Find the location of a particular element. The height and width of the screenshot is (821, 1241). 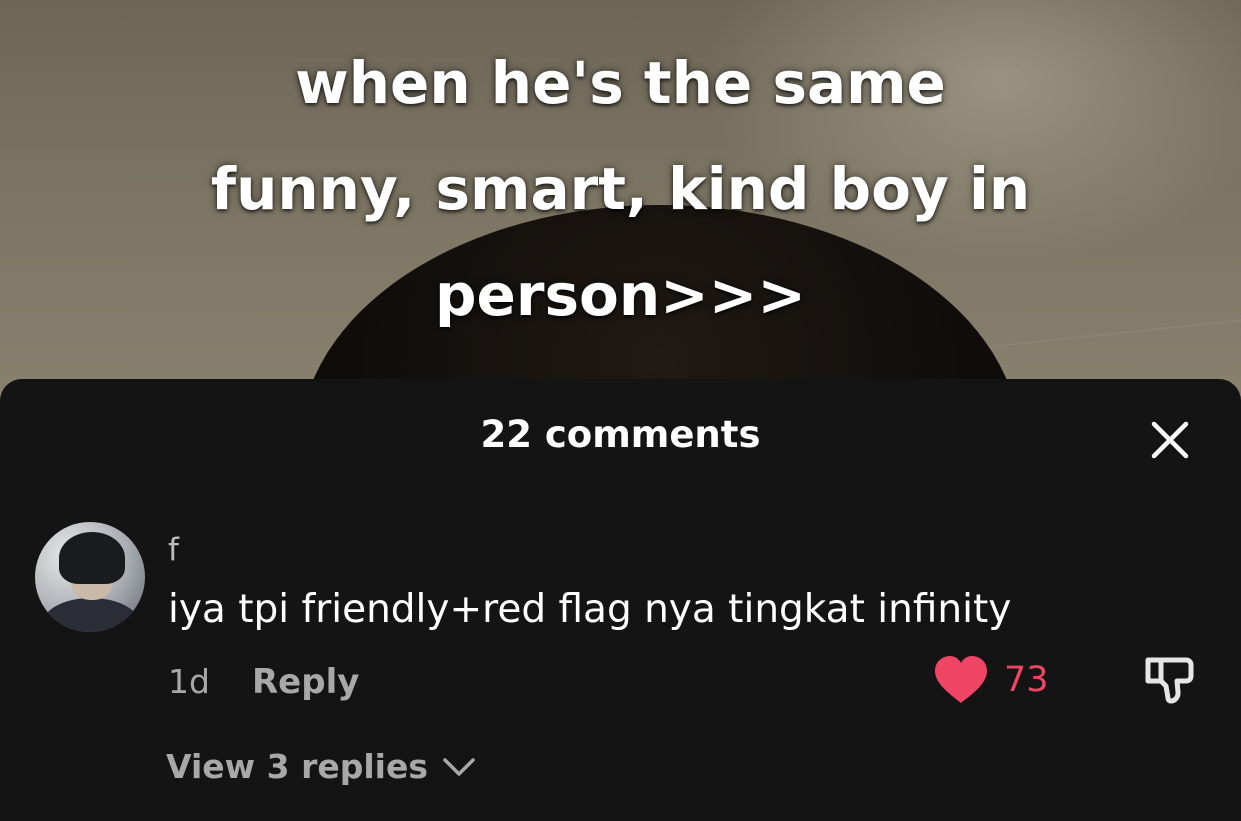

dislike-button is located at coordinates (1170, 680).